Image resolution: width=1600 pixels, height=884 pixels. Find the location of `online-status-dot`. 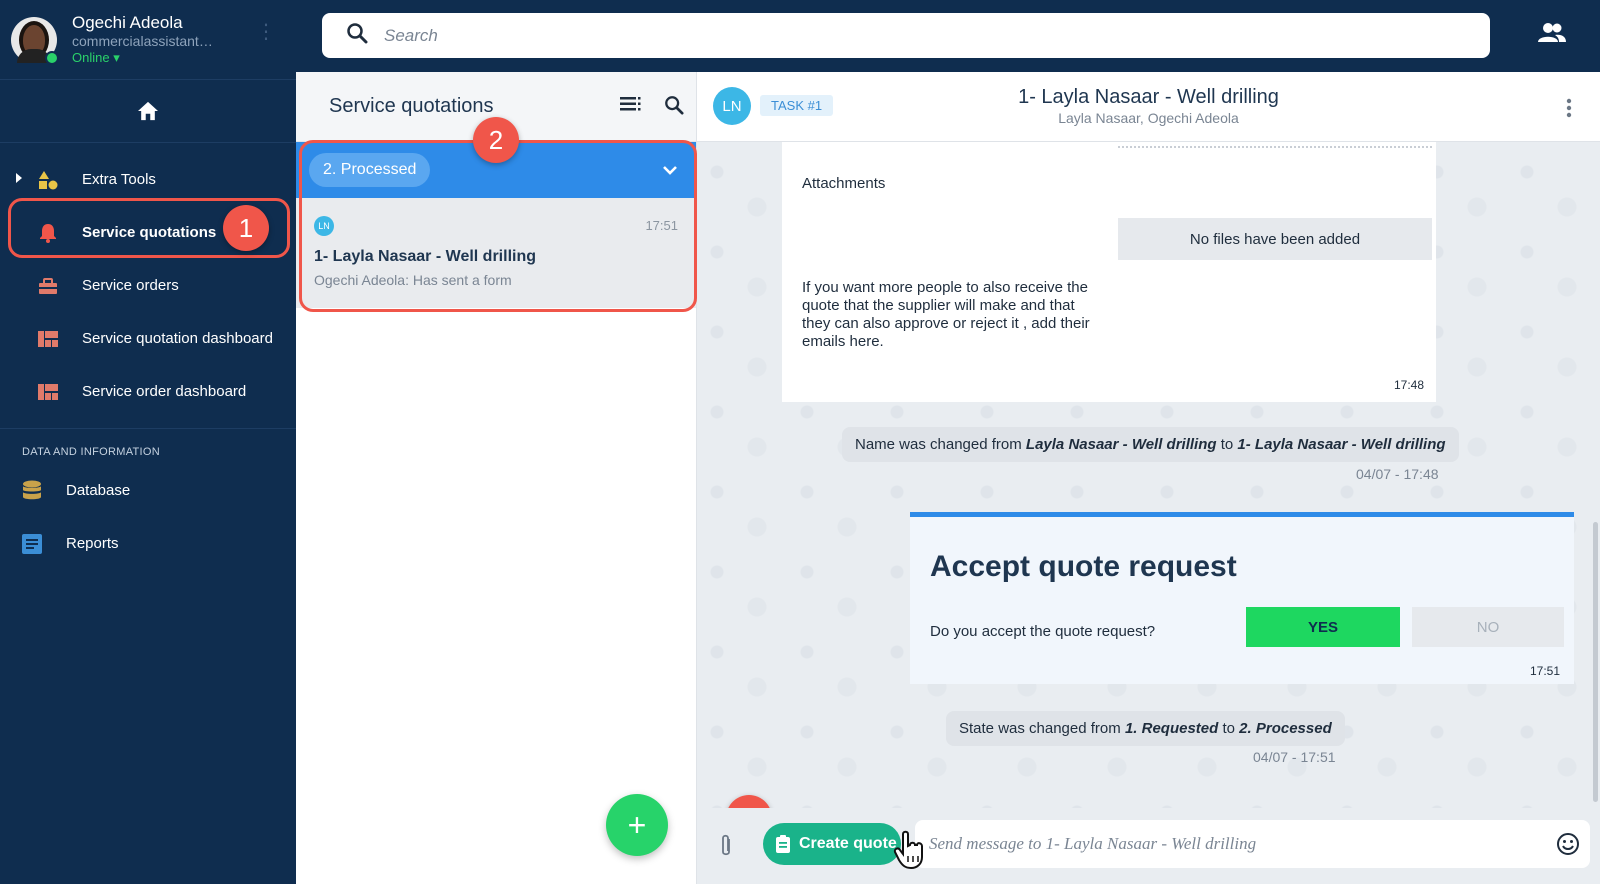

online-status-dot is located at coordinates (52, 57).